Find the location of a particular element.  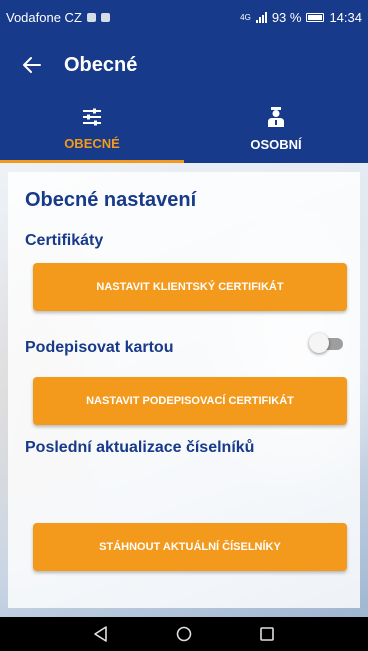

back-button is located at coordinates (32, 65).